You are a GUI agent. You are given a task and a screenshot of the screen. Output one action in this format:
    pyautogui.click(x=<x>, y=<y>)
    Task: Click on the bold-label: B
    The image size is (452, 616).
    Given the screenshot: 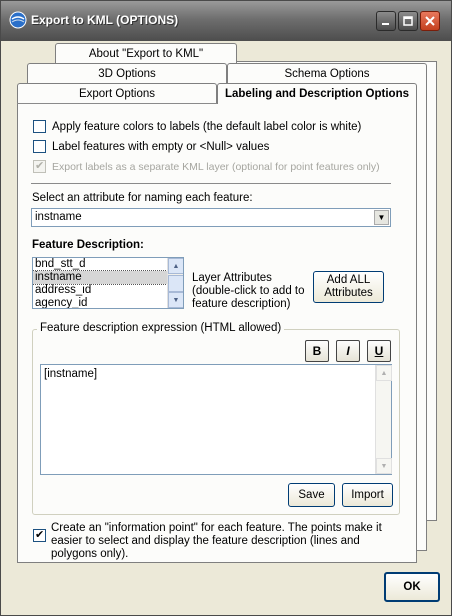 What is the action you would take?
    pyautogui.click(x=317, y=351)
    